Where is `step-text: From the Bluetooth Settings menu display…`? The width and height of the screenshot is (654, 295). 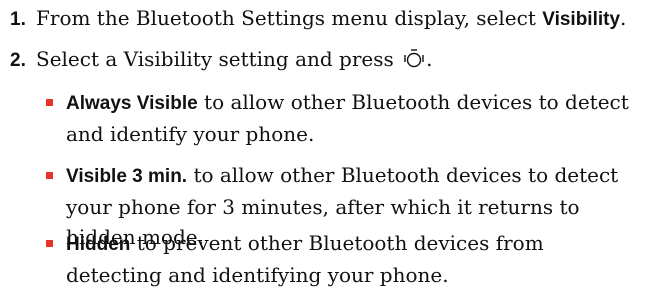 step-text: From the Bluetooth Settings menu display… is located at coordinates (289, 18).